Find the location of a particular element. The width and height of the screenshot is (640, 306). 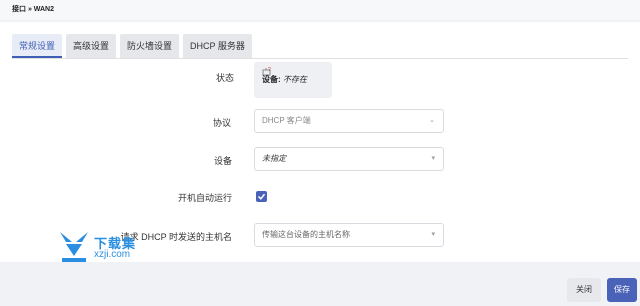

status-text: 设备: 不存在 is located at coordinates (284, 79).